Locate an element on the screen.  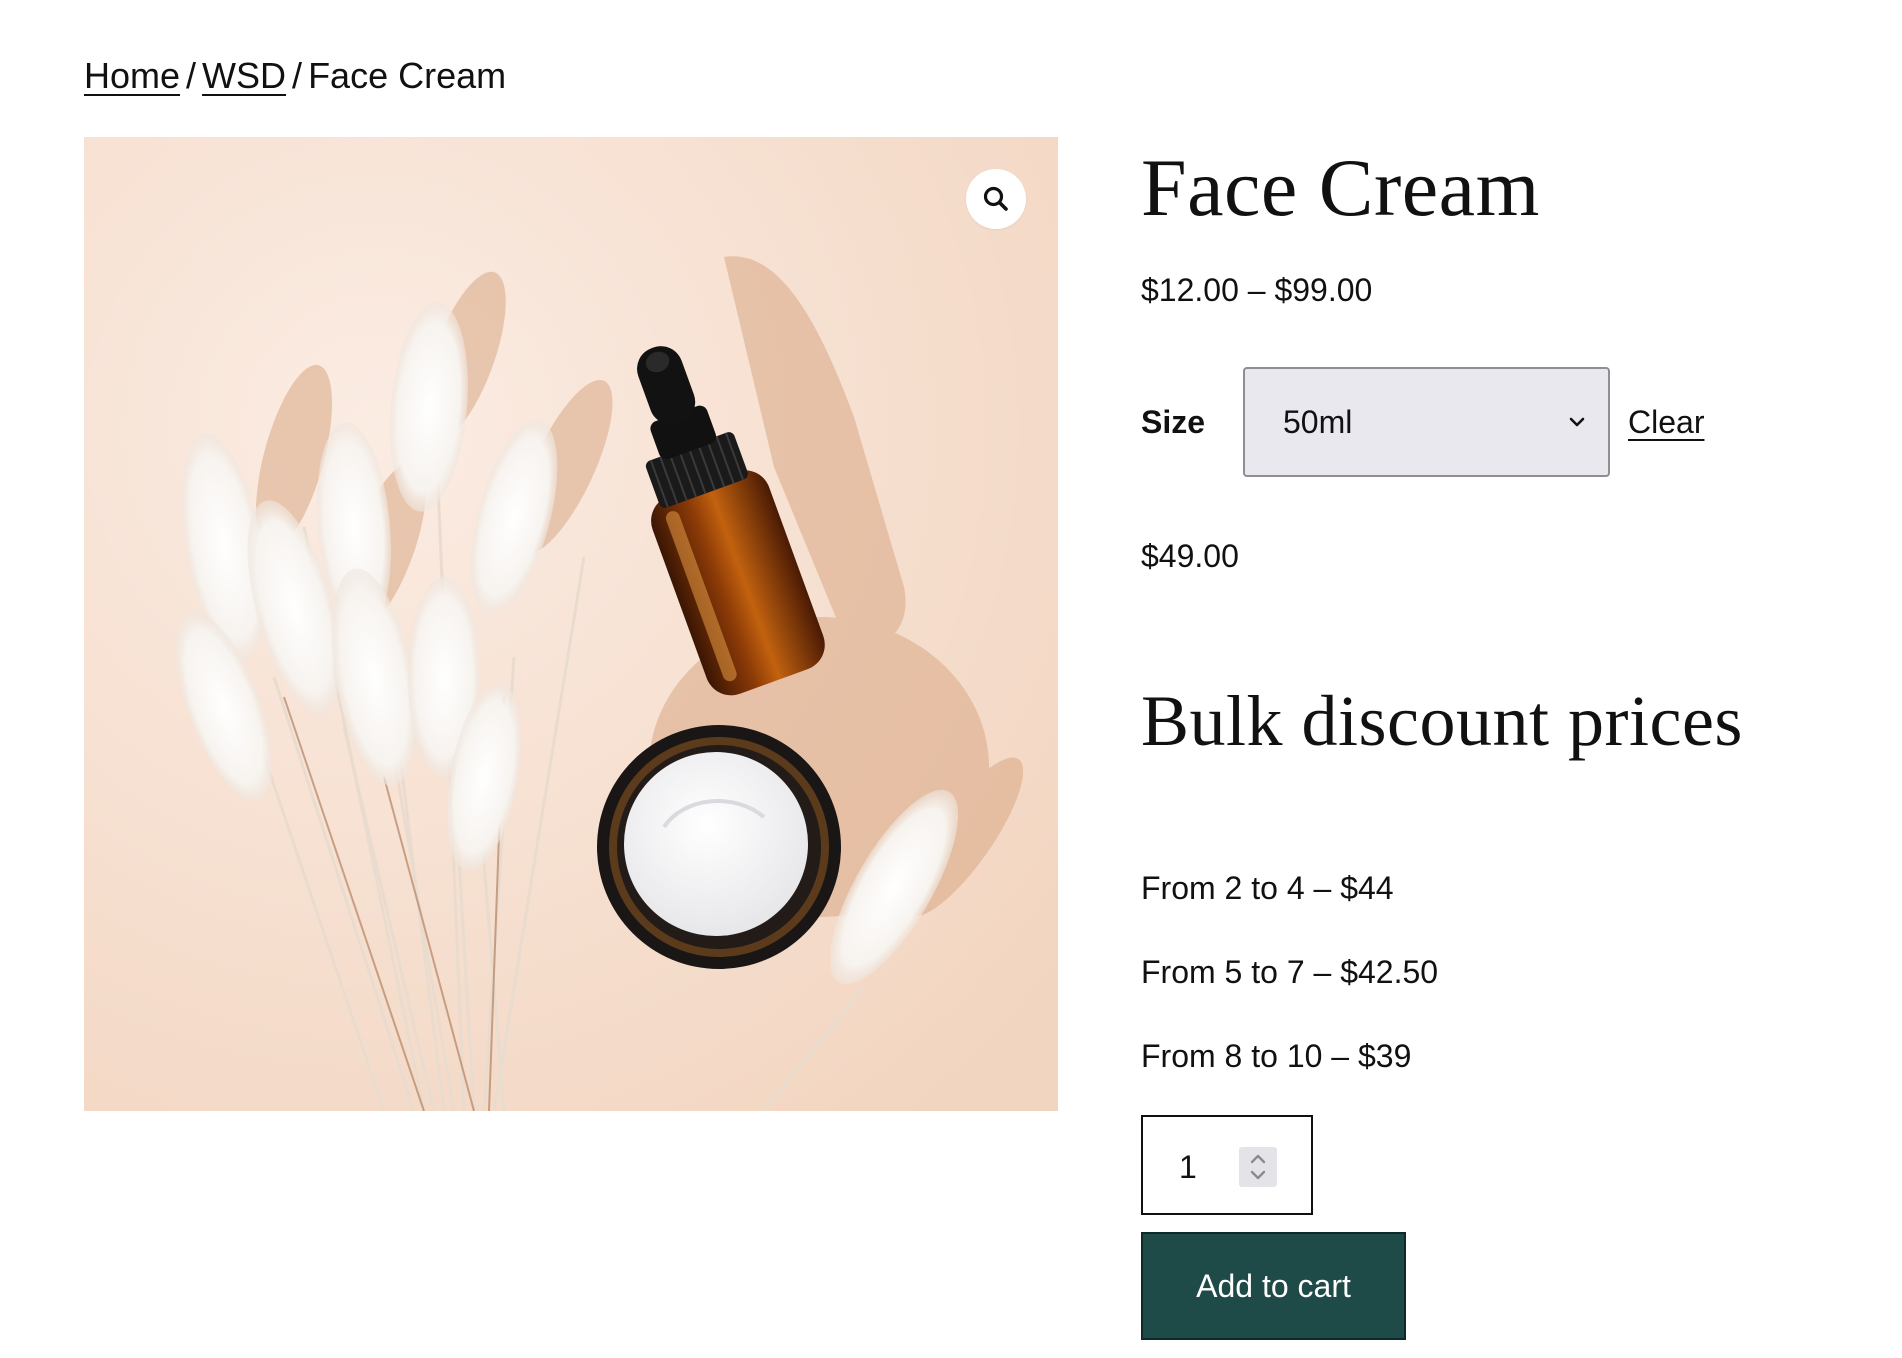
quantity-stepper is located at coordinates (1258, 1167).